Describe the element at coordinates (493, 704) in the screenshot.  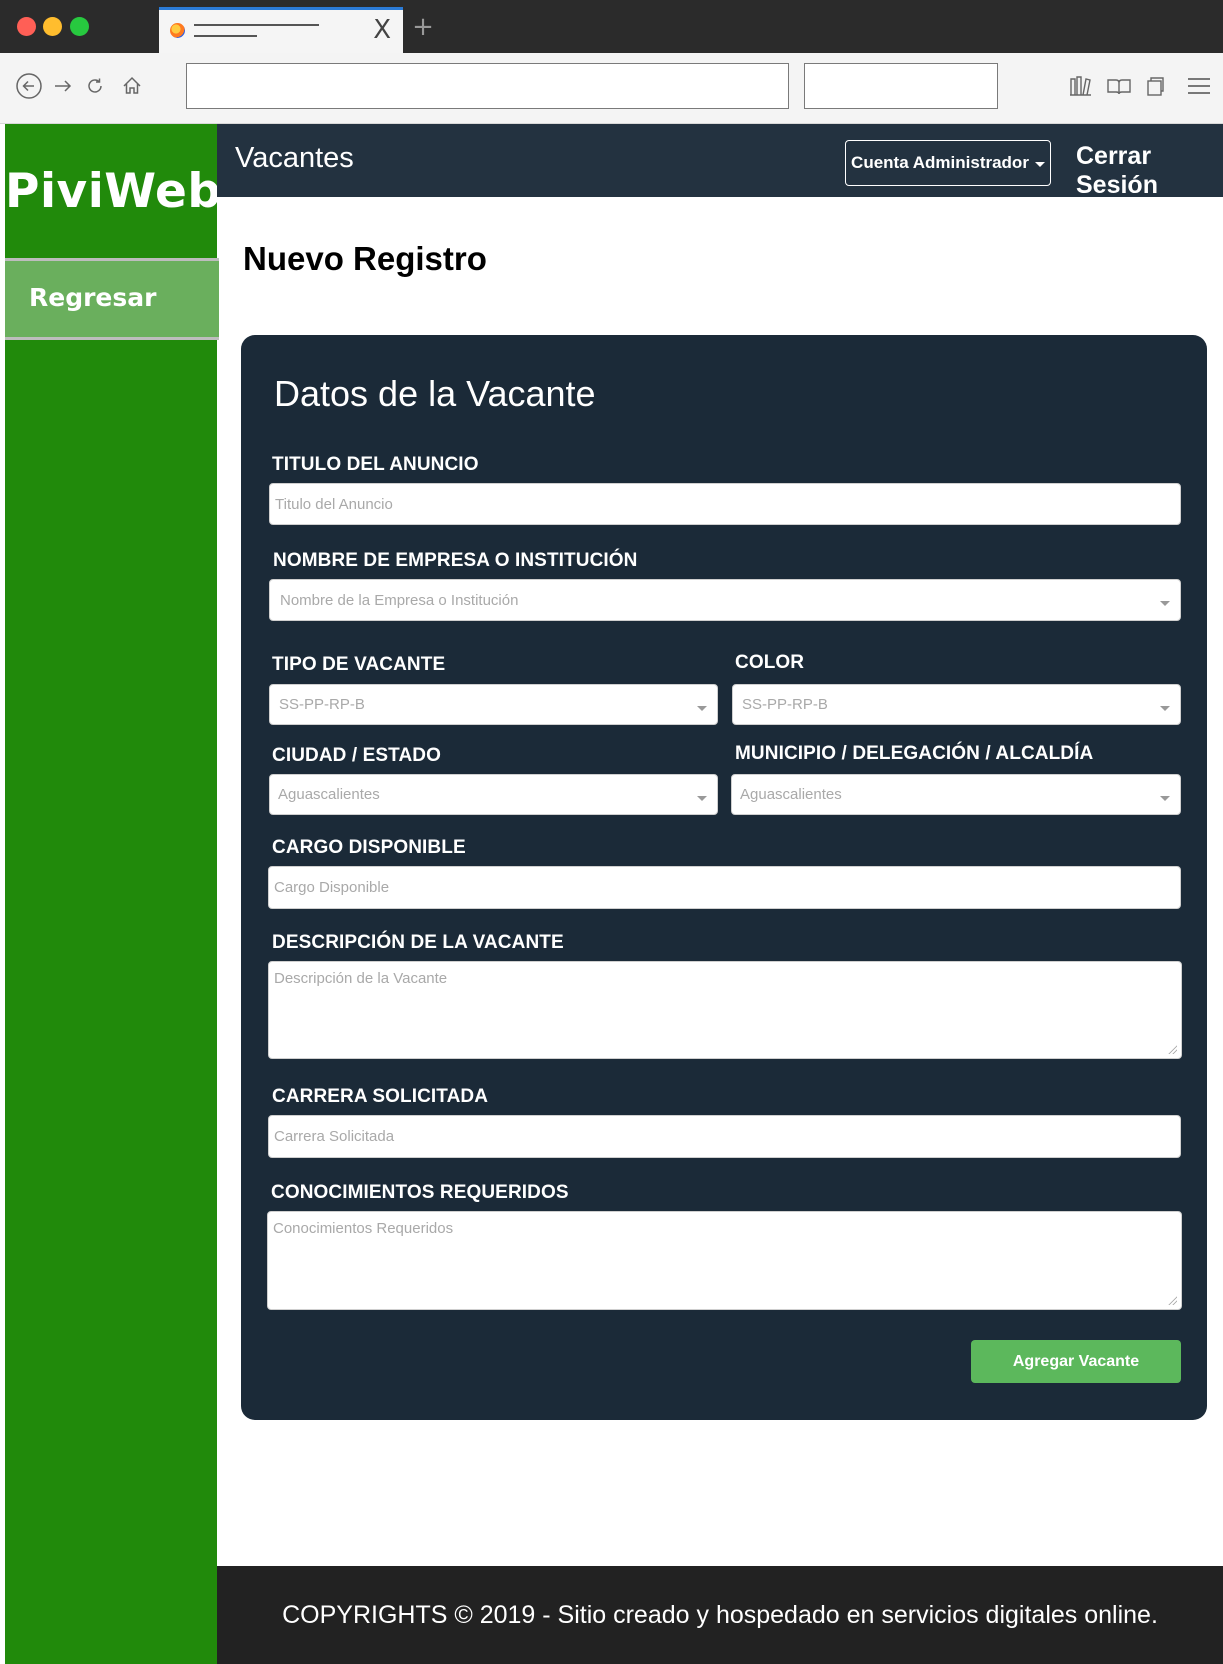
I see `tipo-select: SS-PP-RP-B` at that location.